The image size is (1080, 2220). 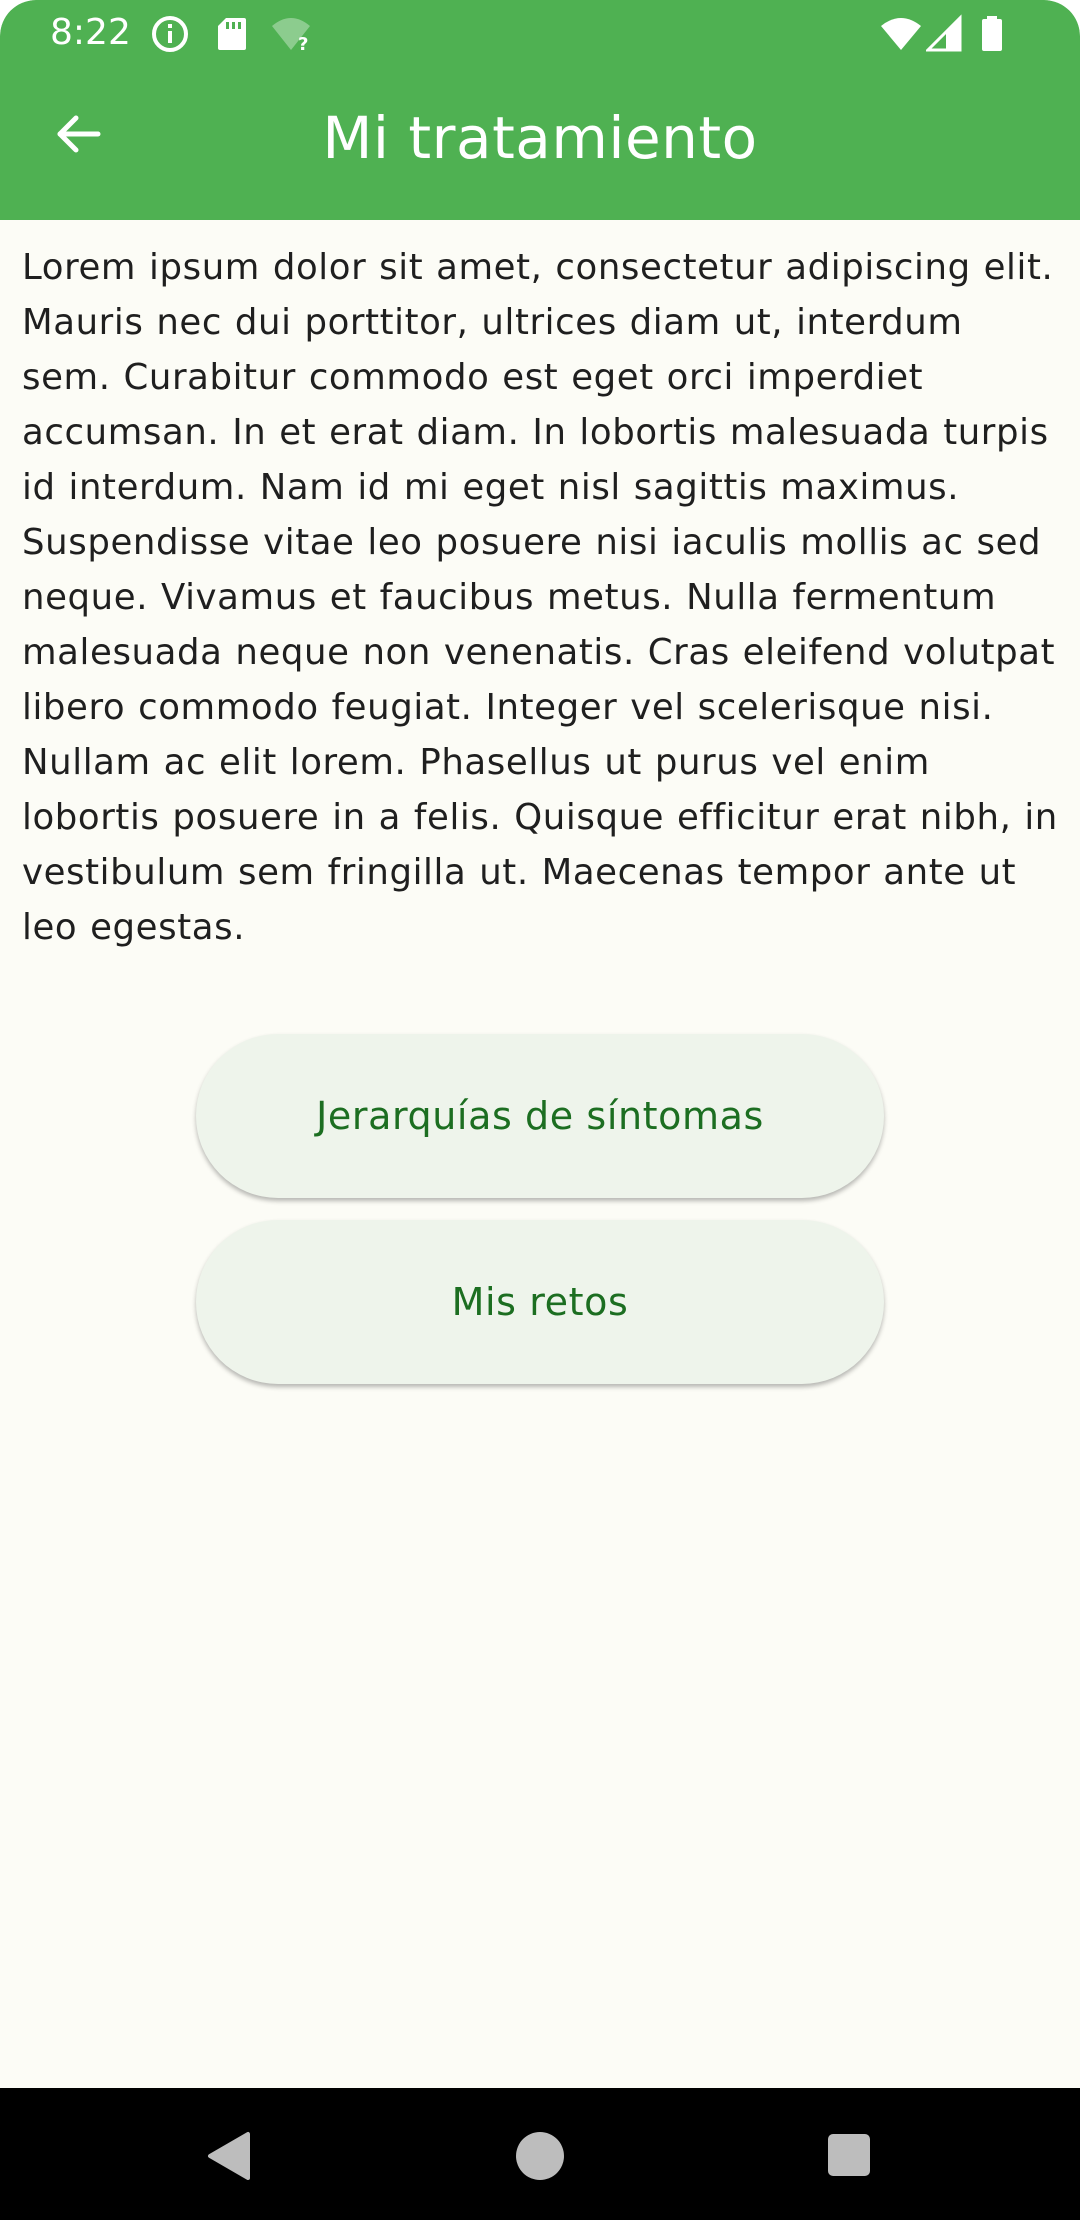 I want to click on info-icon, so click(x=170, y=34).